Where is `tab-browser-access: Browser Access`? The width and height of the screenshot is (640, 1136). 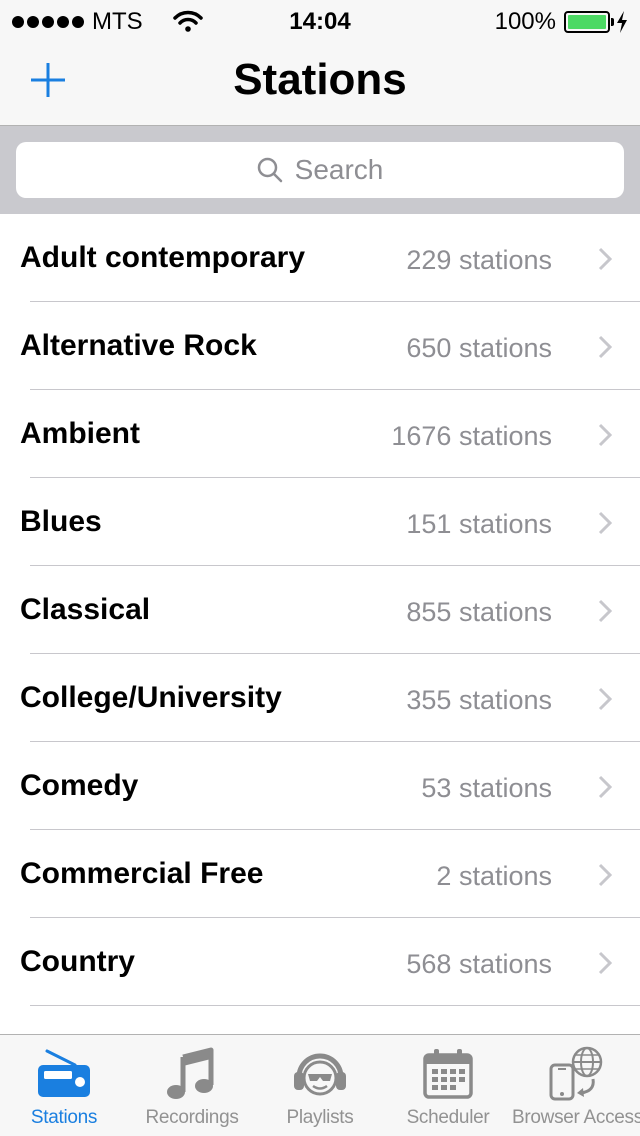 tab-browser-access: Browser Access is located at coordinates (576, 1085).